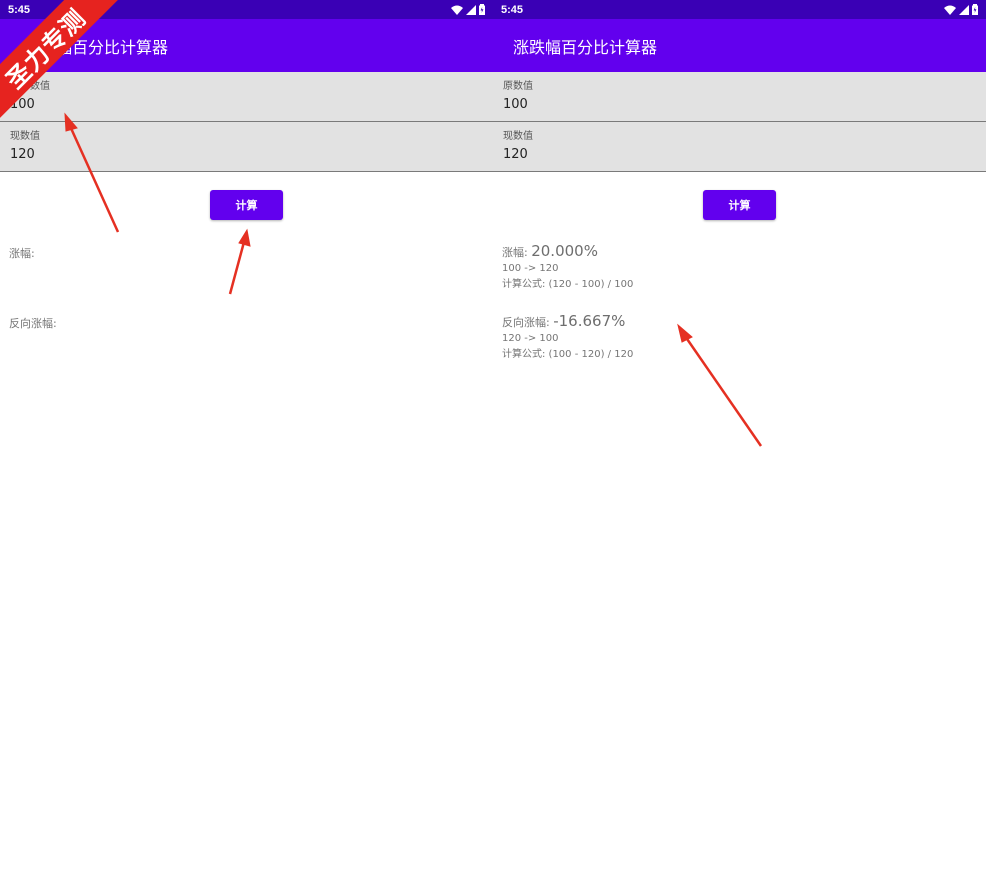 The height and width of the screenshot is (872, 986). I want to click on app-bar: 幅百分比计算器, so click(246, 45).